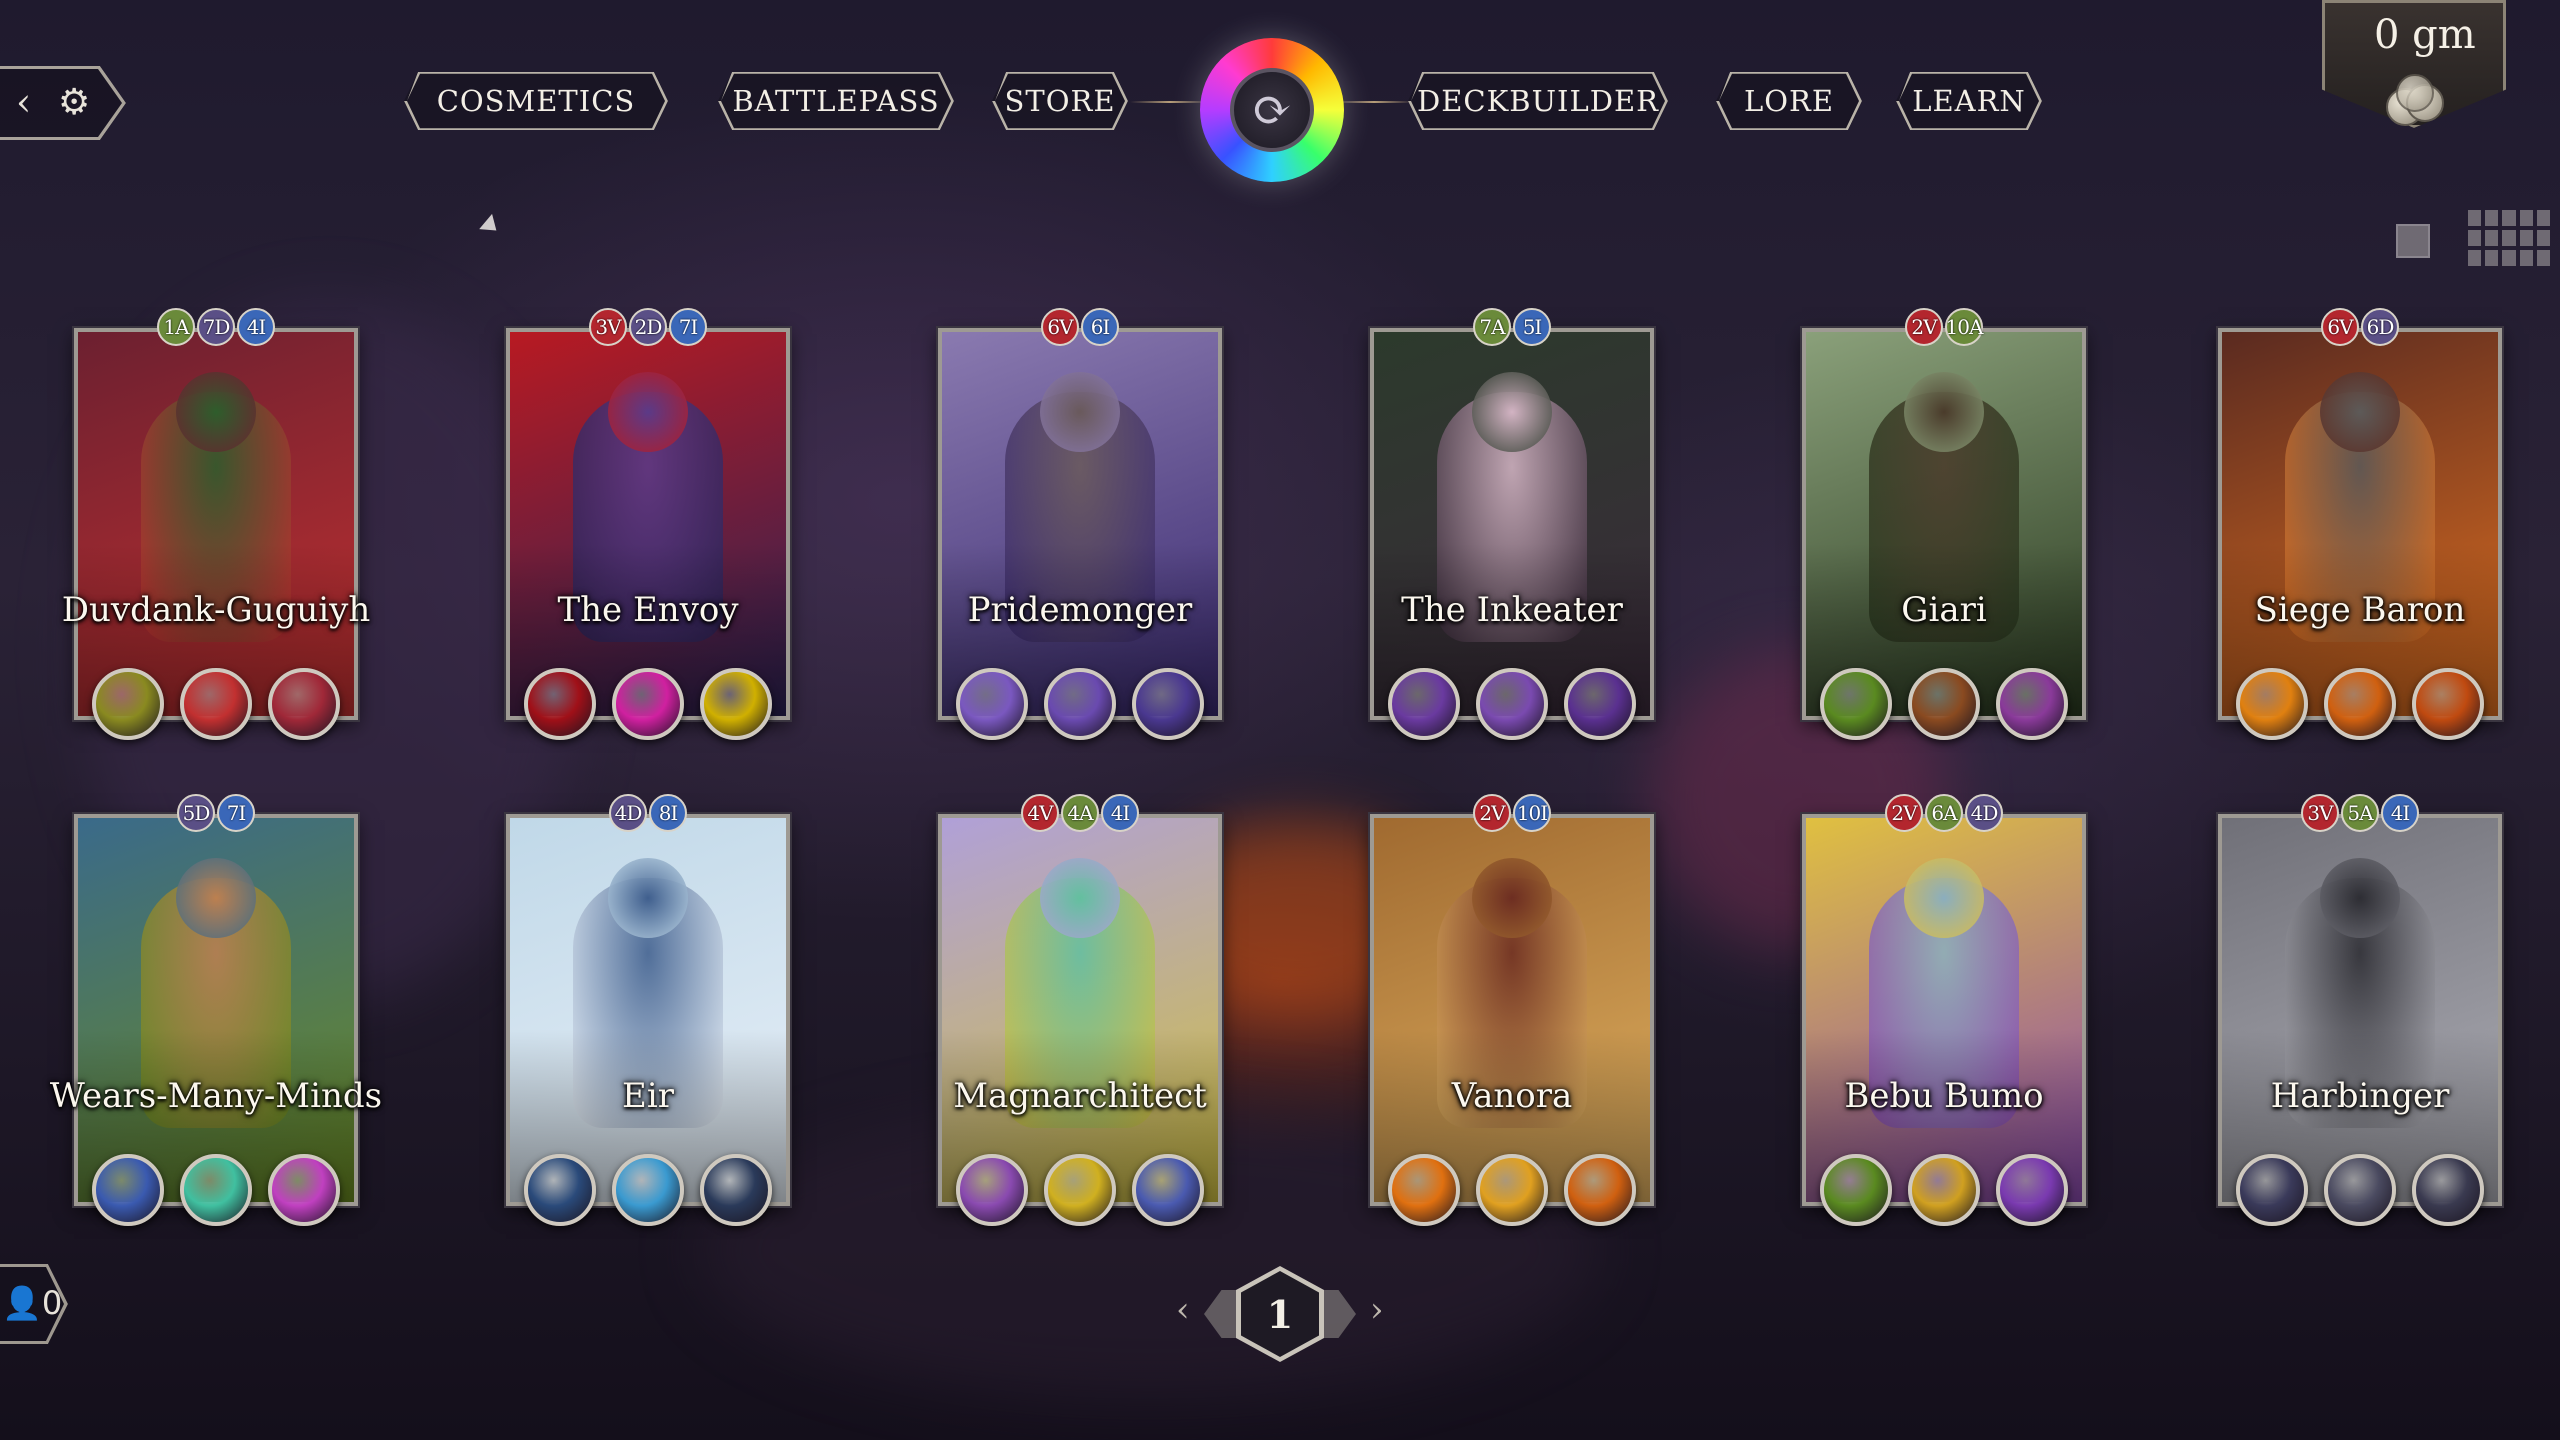 This screenshot has width=2560, height=1440. I want to click on stat-badges: 1A 7D 4I, so click(216, 327).